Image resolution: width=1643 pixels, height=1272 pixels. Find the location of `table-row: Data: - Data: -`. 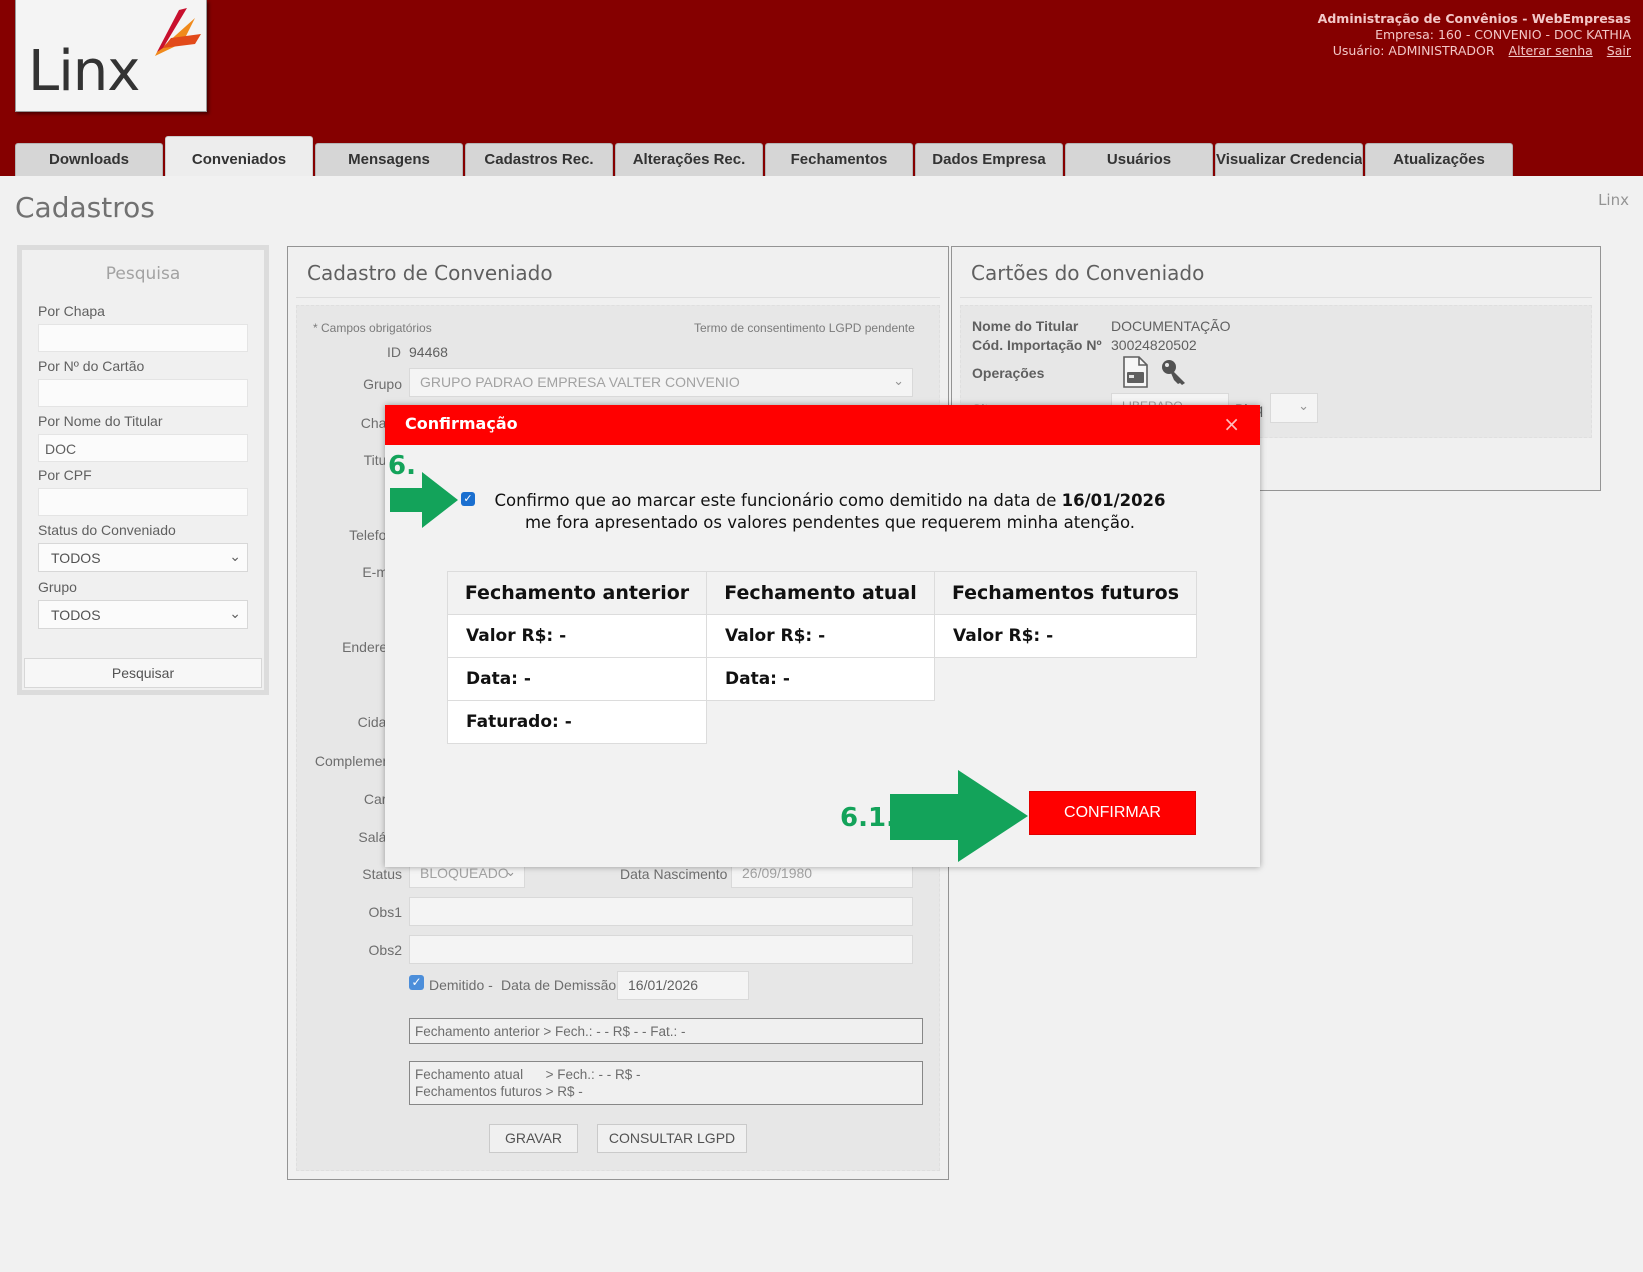

table-row: Data: - Data: - is located at coordinates (822, 679).